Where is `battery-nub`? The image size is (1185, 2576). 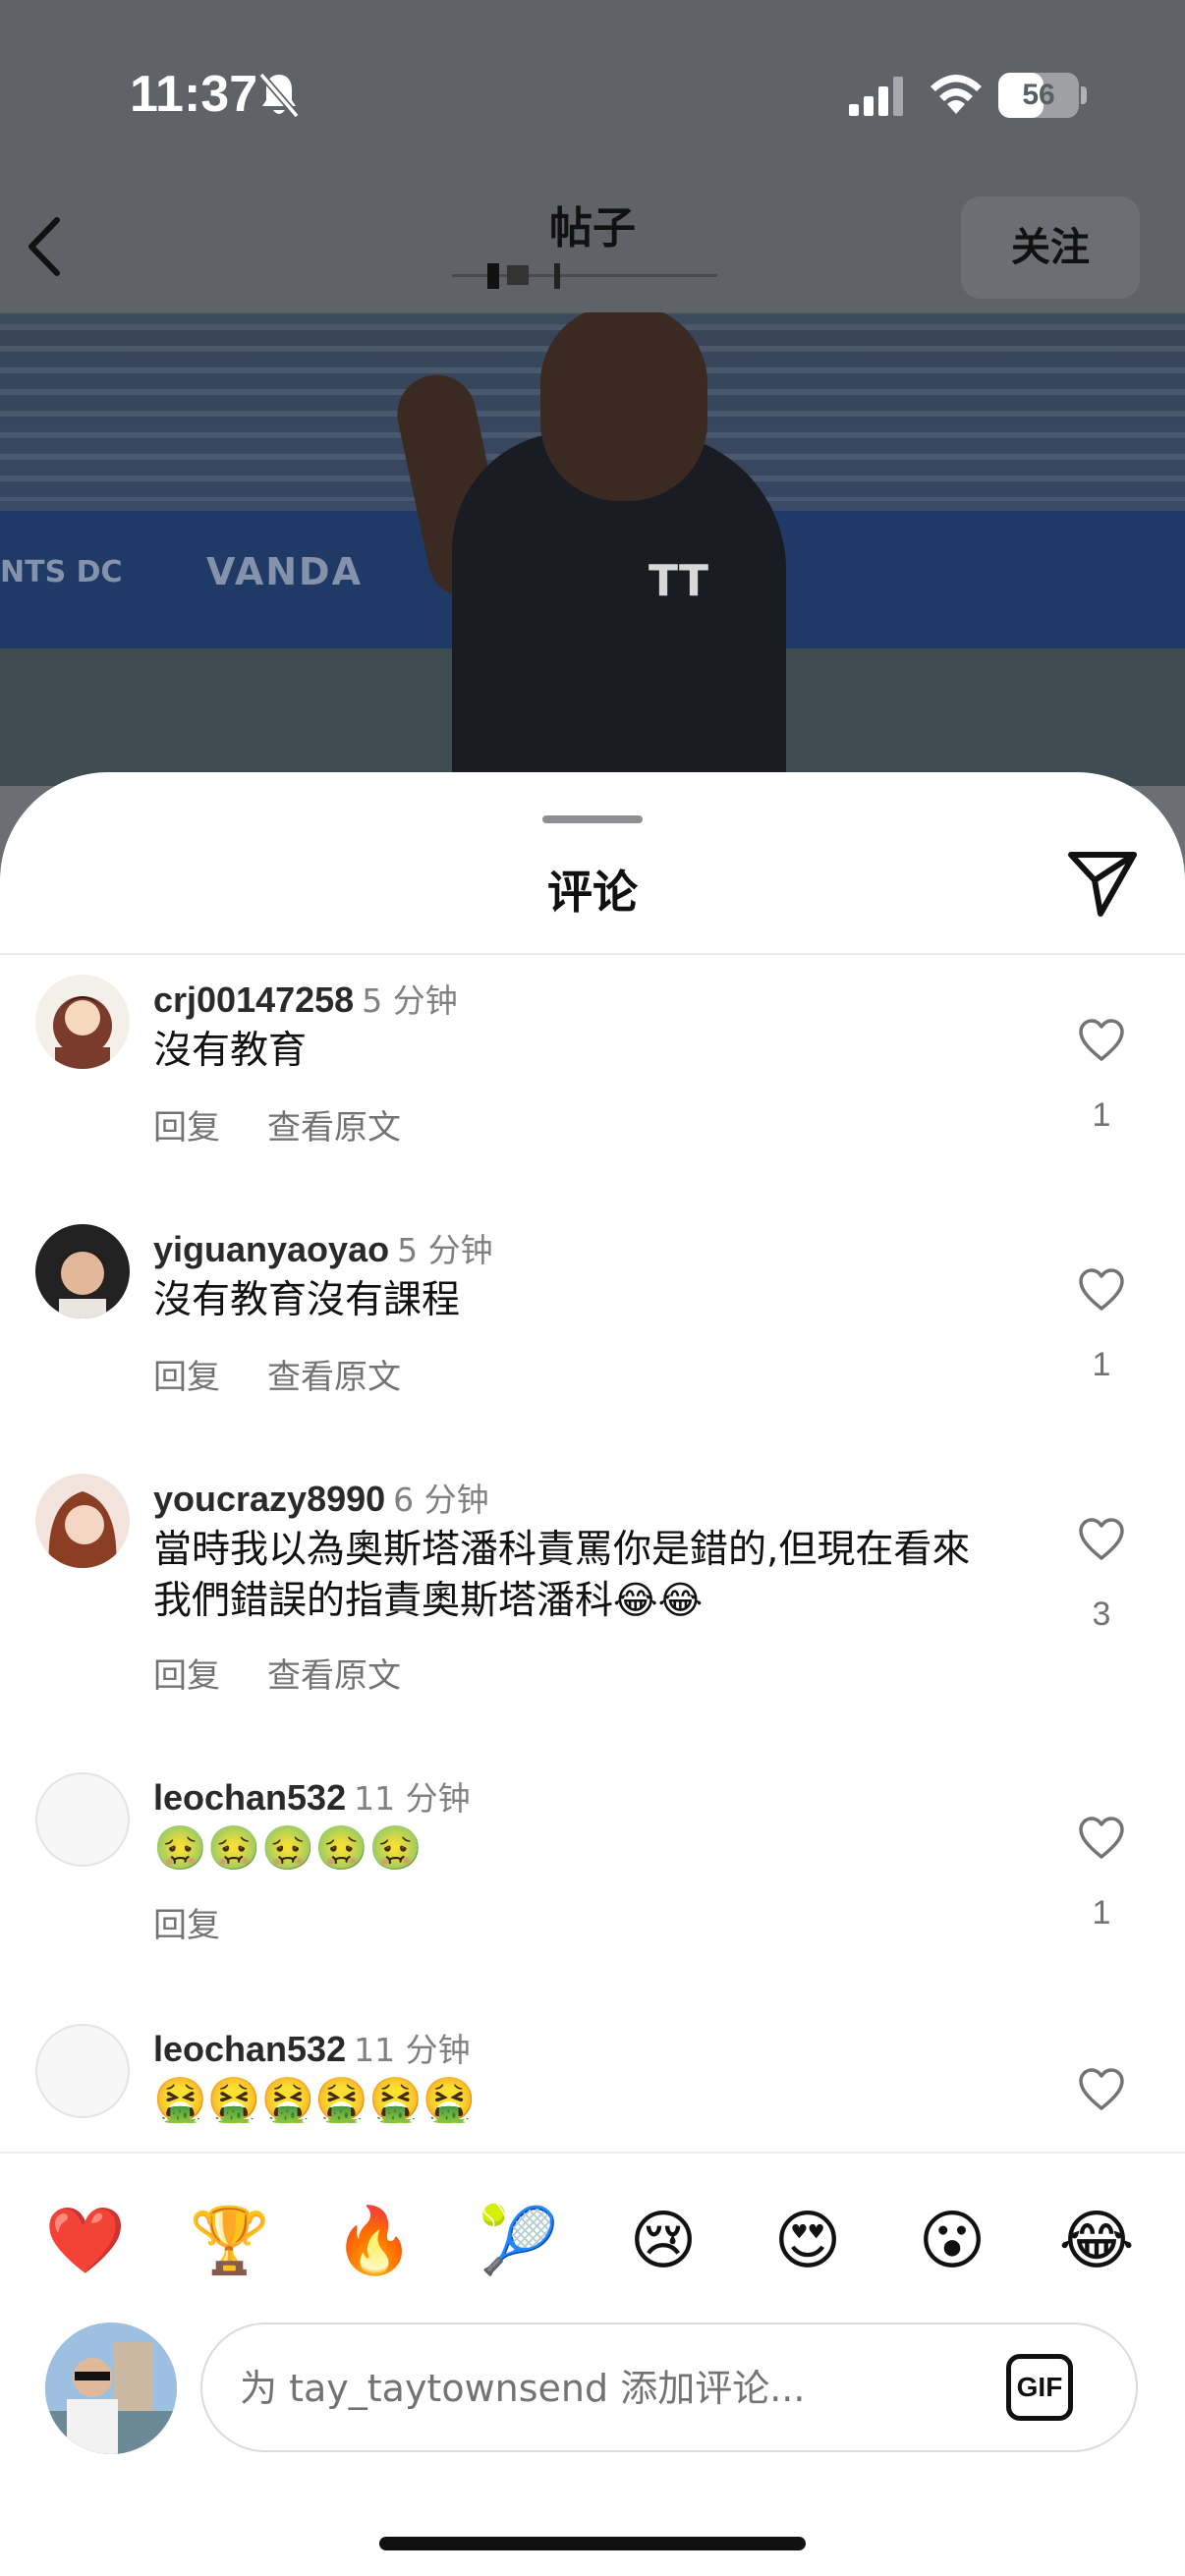 battery-nub is located at coordinates (1084, 95).